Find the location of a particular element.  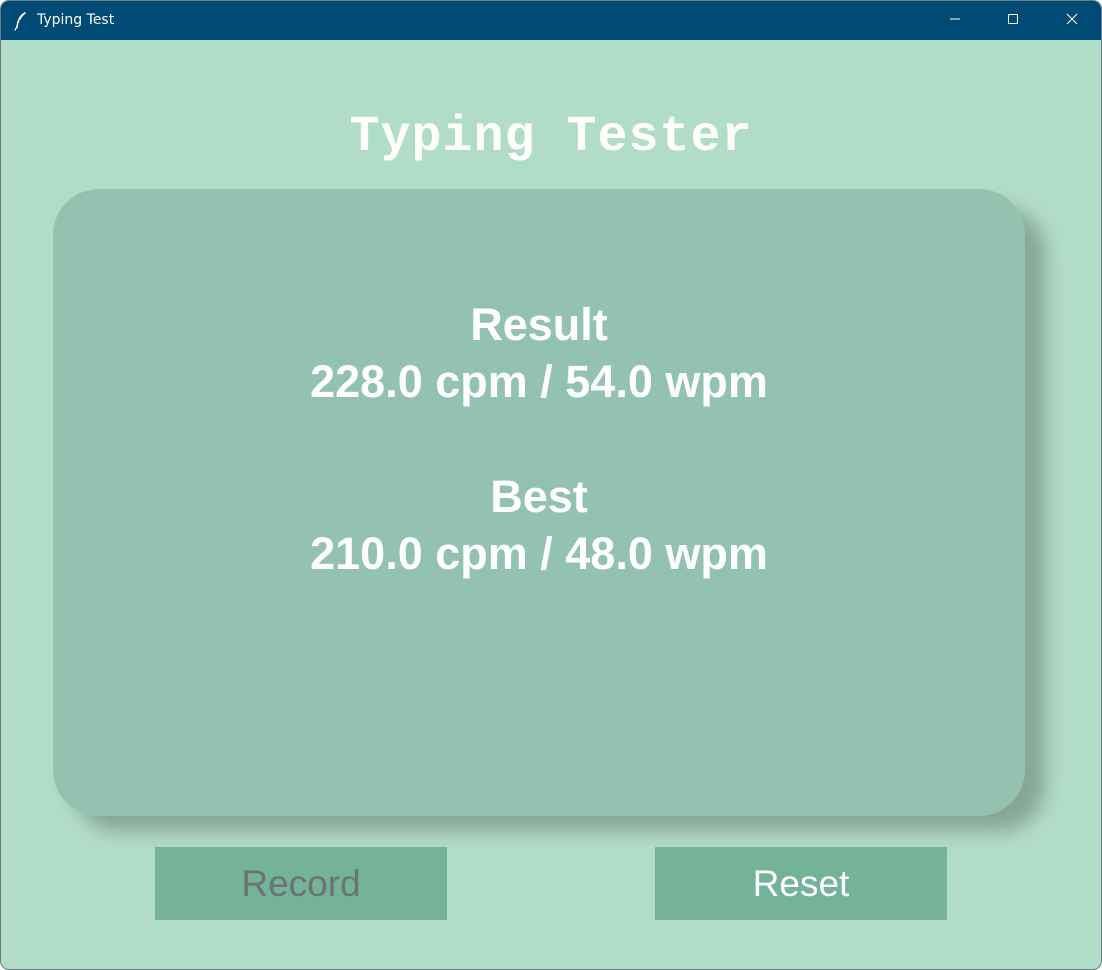

page-title: Typing Tester is located at coordinates (551, 137).